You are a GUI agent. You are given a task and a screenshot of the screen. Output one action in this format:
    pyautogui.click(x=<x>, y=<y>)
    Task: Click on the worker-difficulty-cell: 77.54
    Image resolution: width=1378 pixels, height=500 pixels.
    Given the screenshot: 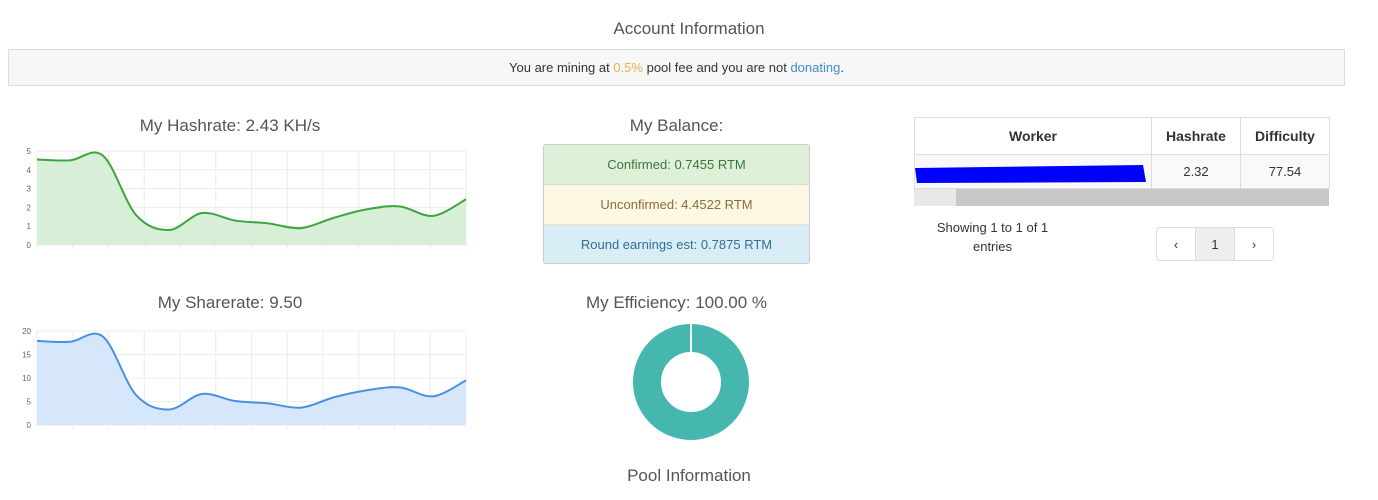 What is the action you would take?
    pyautogui.click(x=1285, y=171)
    